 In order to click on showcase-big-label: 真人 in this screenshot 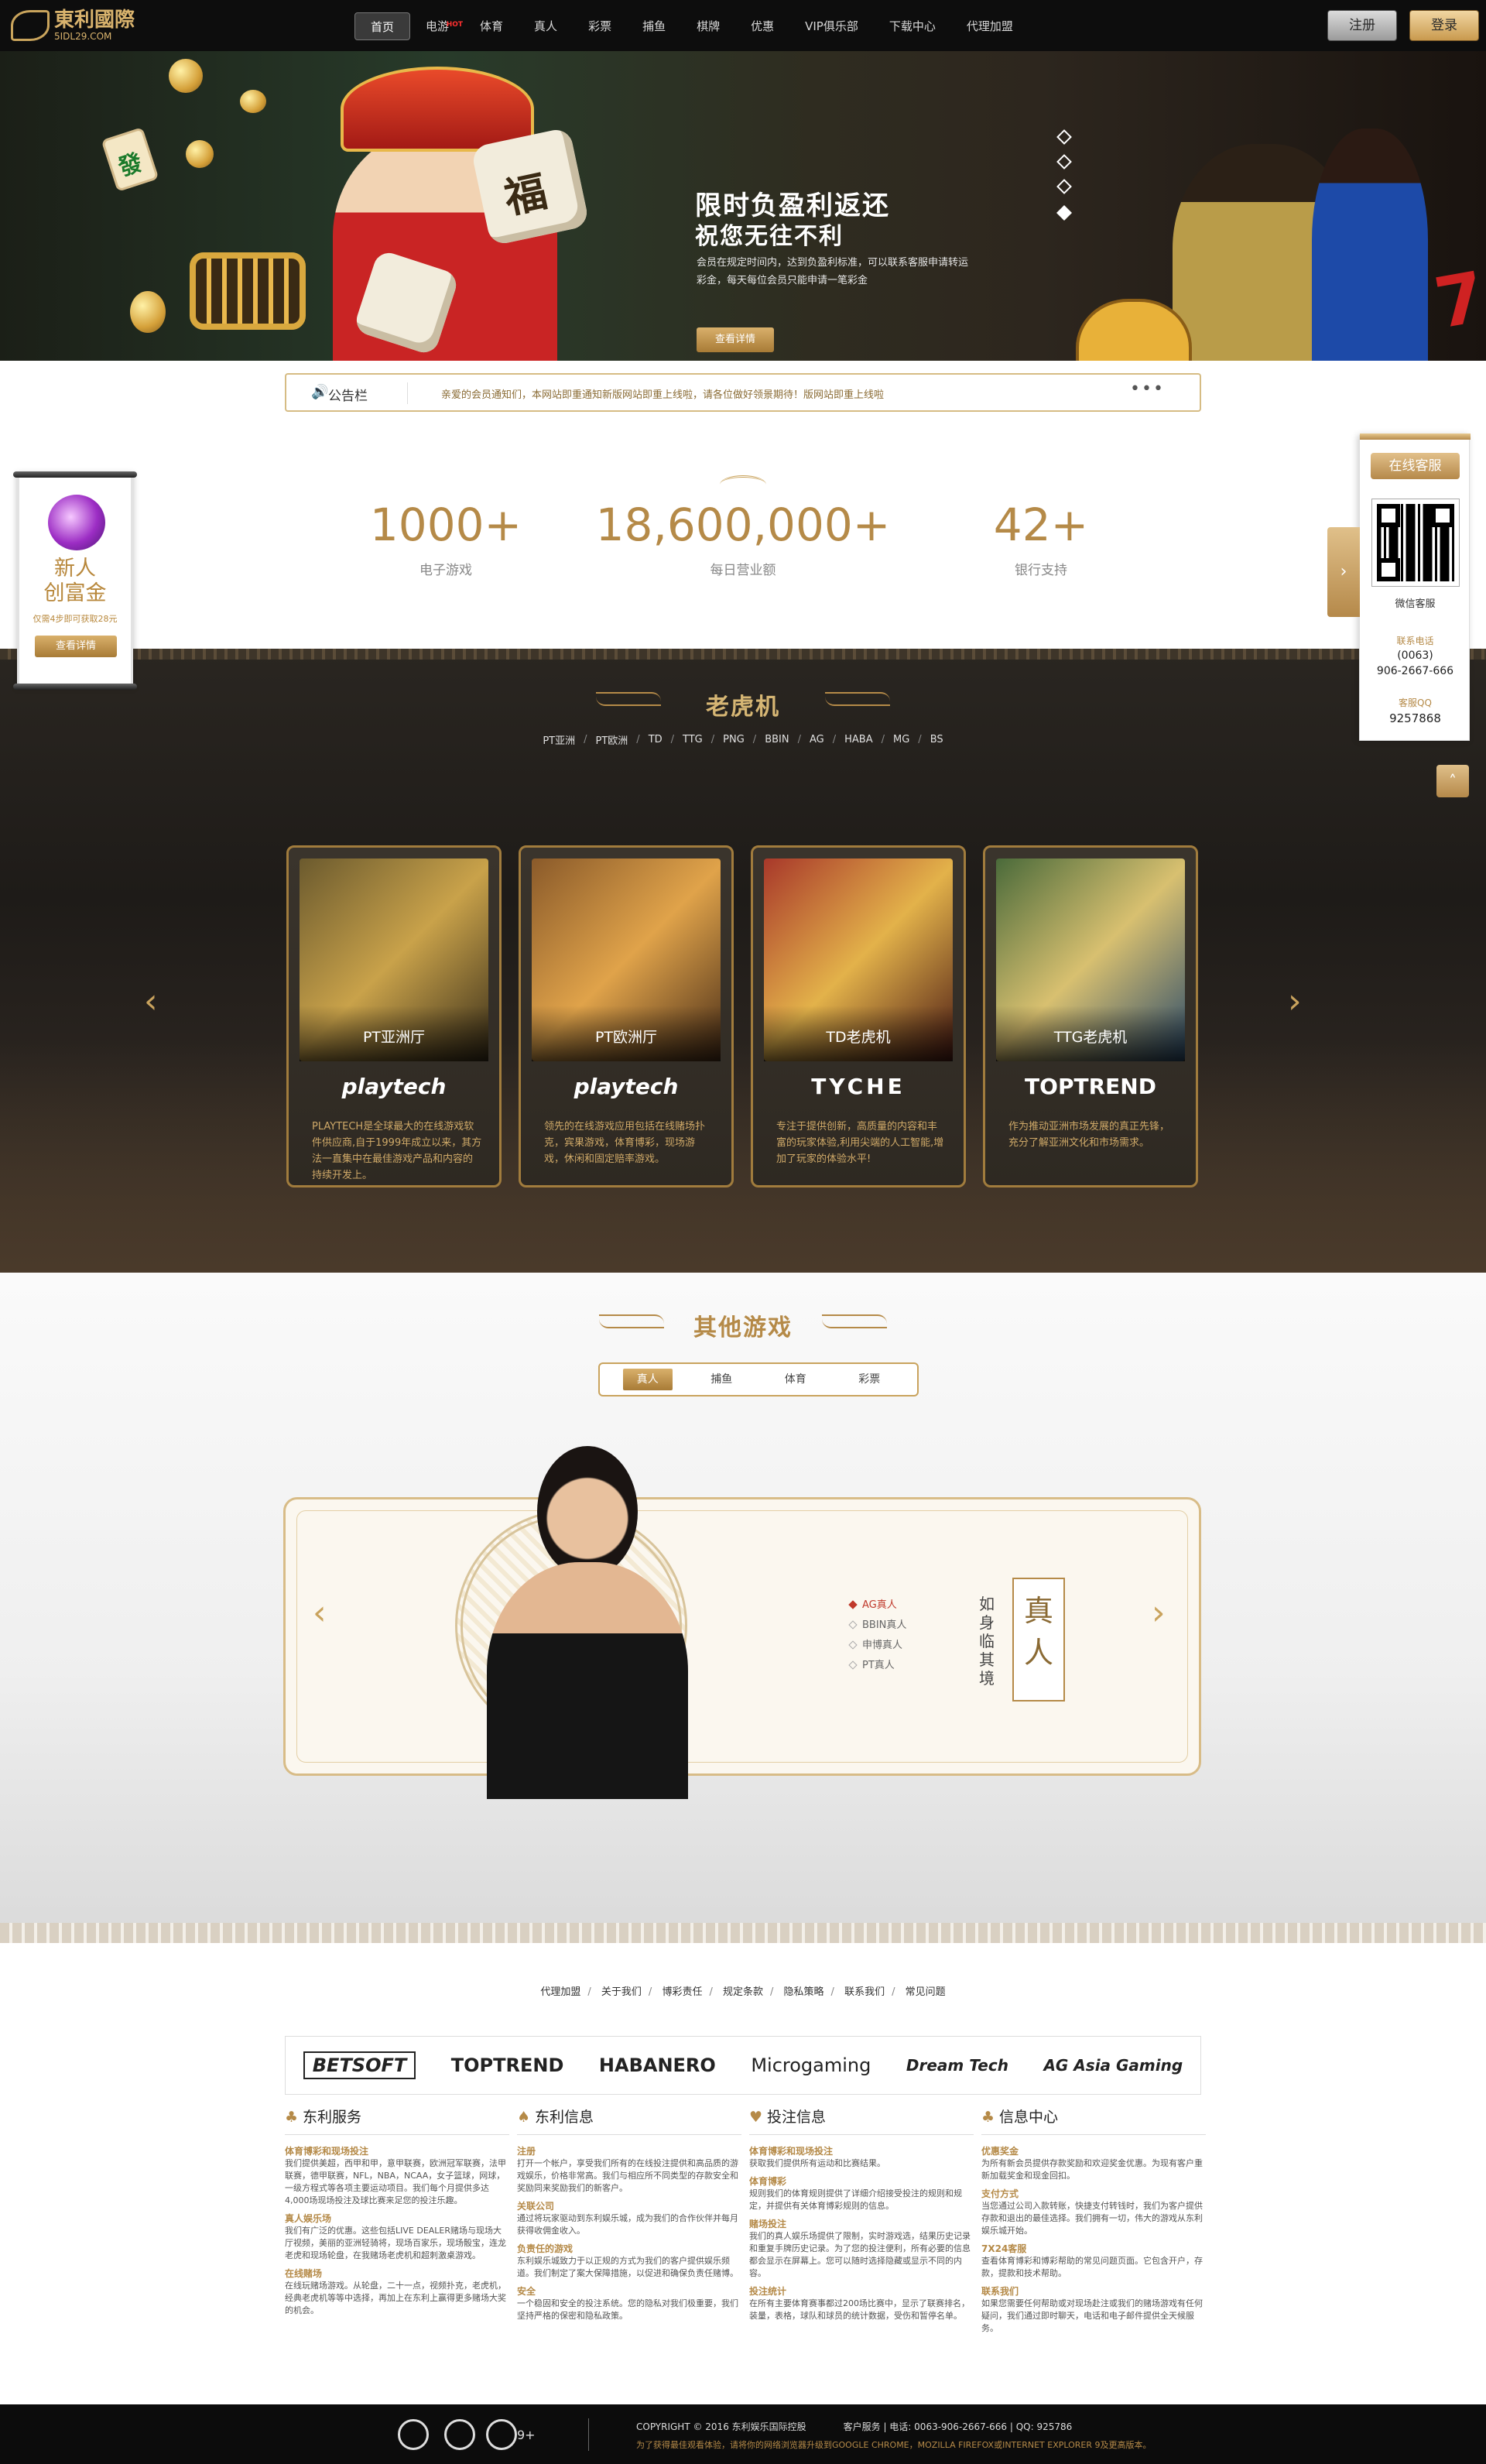, I will do `click(1038, 1639)`.